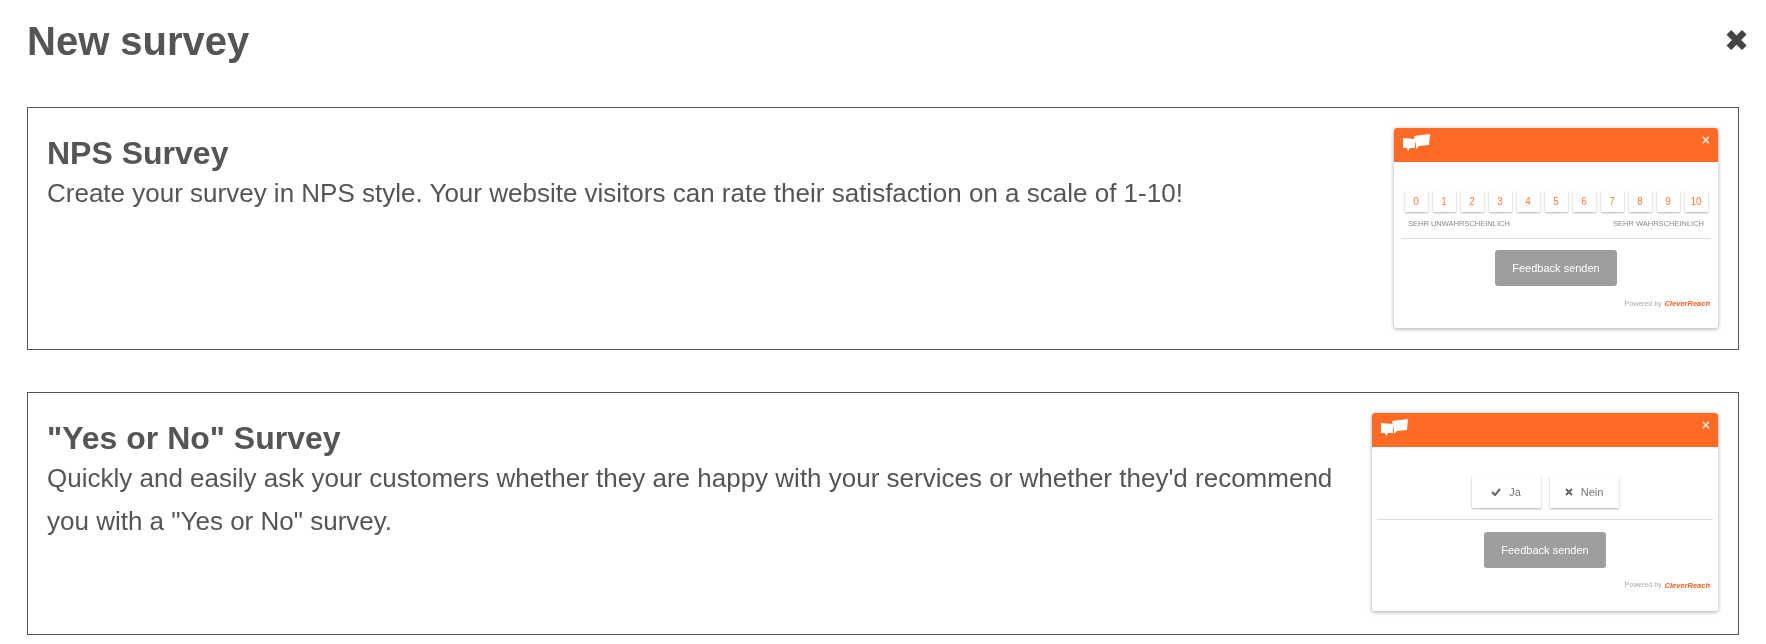  What do you see at coordinates (1472, 201) in the screenshot?
I see `rating-button: 2` at bounding box center [1472, 201].